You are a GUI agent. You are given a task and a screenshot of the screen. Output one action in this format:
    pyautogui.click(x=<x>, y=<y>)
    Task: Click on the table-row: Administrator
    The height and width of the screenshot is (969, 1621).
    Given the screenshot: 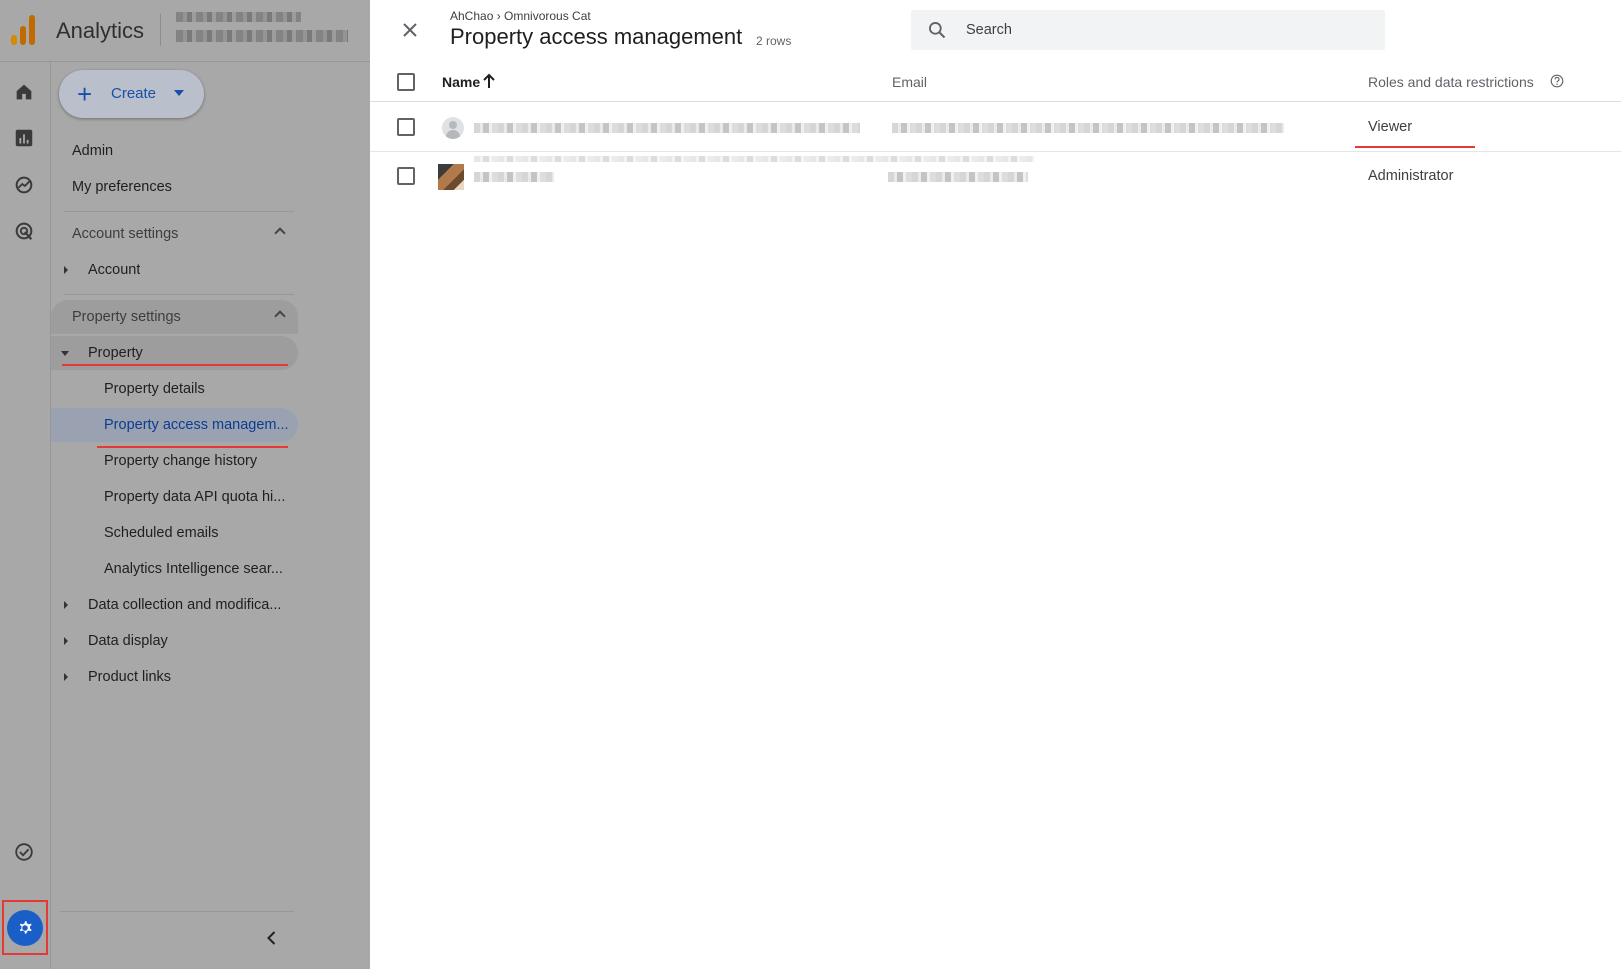 What is the action you would take?
    pyautogui.click(x=995, y=176)
    